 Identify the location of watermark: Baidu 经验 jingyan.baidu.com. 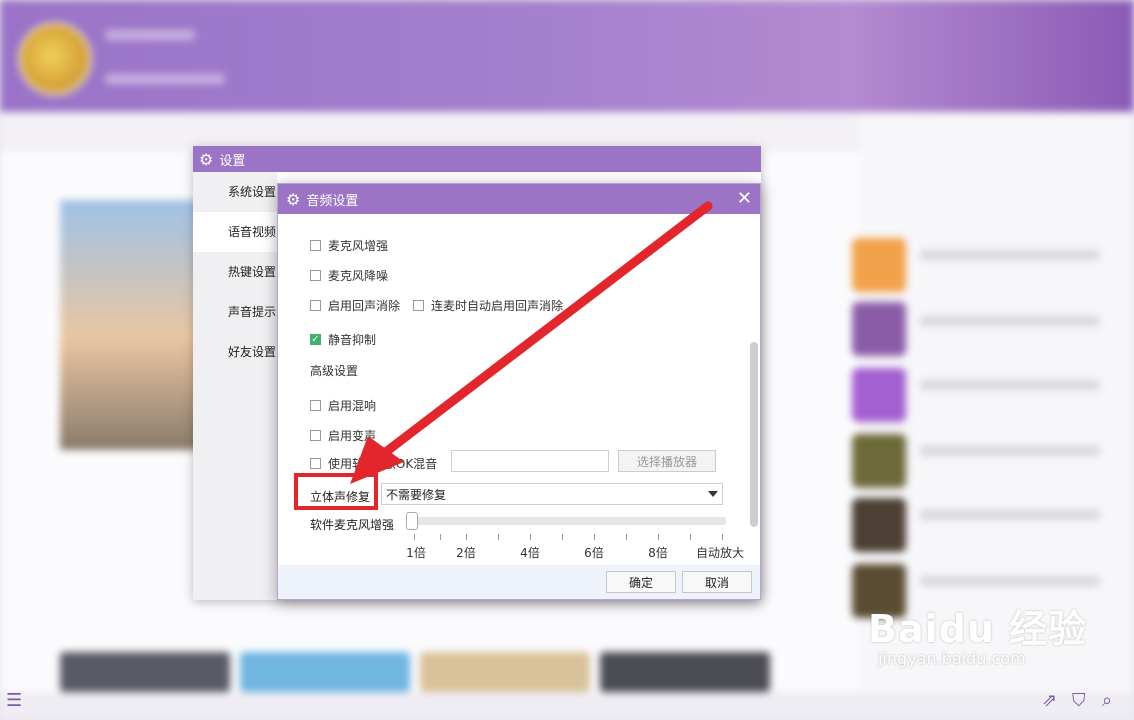
(977, 633).